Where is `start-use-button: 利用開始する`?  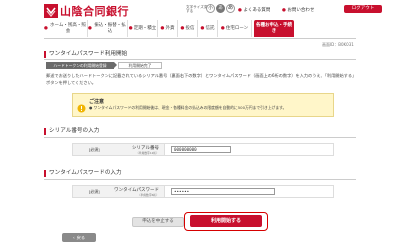 start-use-button: 利用開始する is located at coordinates (226, 221).